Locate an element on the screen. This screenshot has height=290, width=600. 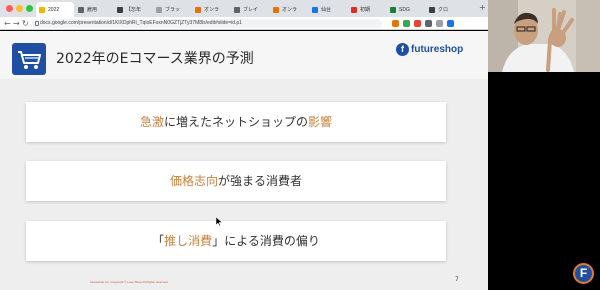
tab-label: 雇用 is located at coordinates (92, 10).